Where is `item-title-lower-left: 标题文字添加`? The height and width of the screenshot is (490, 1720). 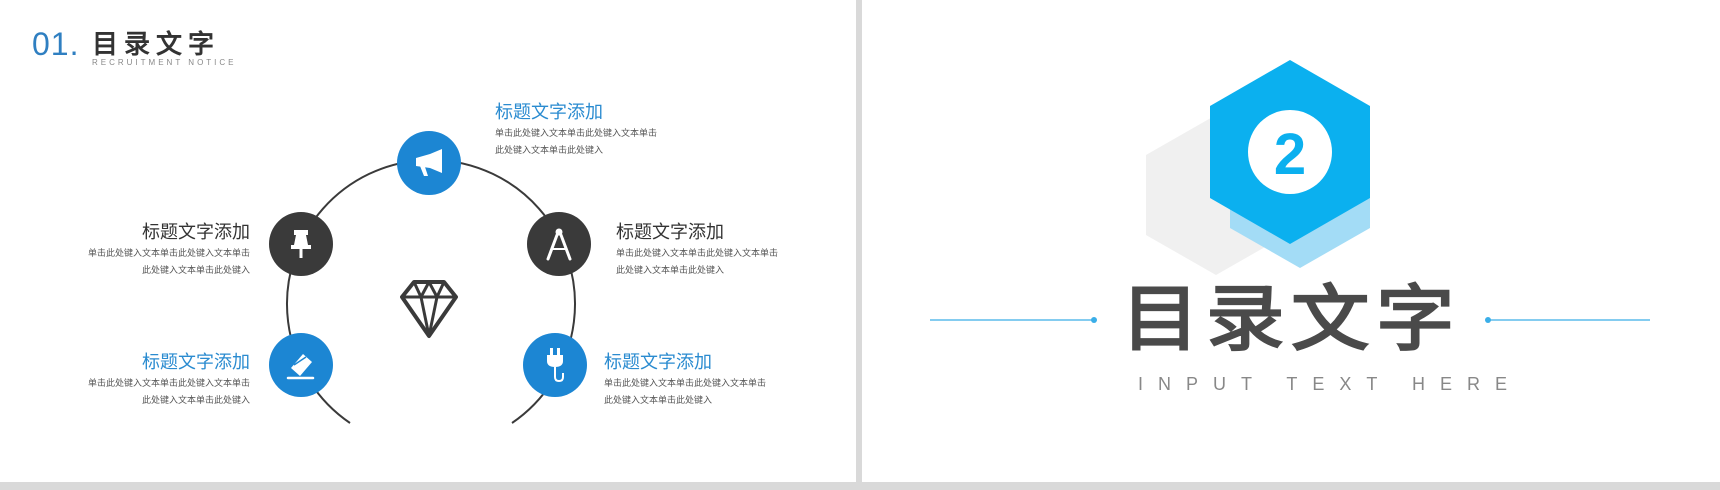 item-title-lower-left: 标题文字添加 is located at coordinates (196, 362).